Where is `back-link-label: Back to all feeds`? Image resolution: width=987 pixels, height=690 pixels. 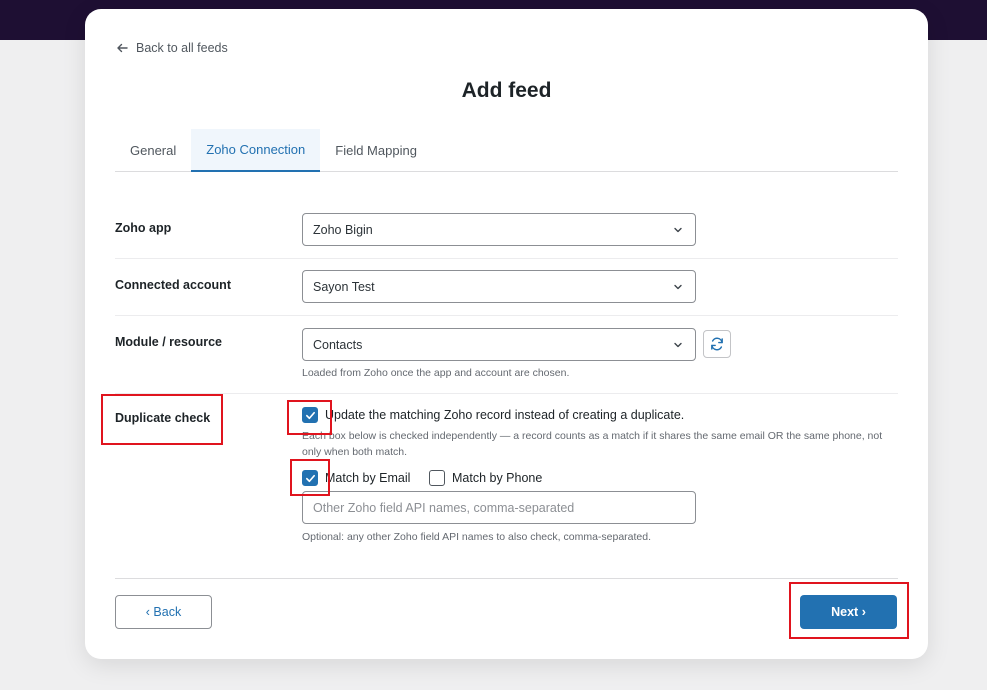
back-link-label: Back to all feeds is located at coordinates (182, 48).